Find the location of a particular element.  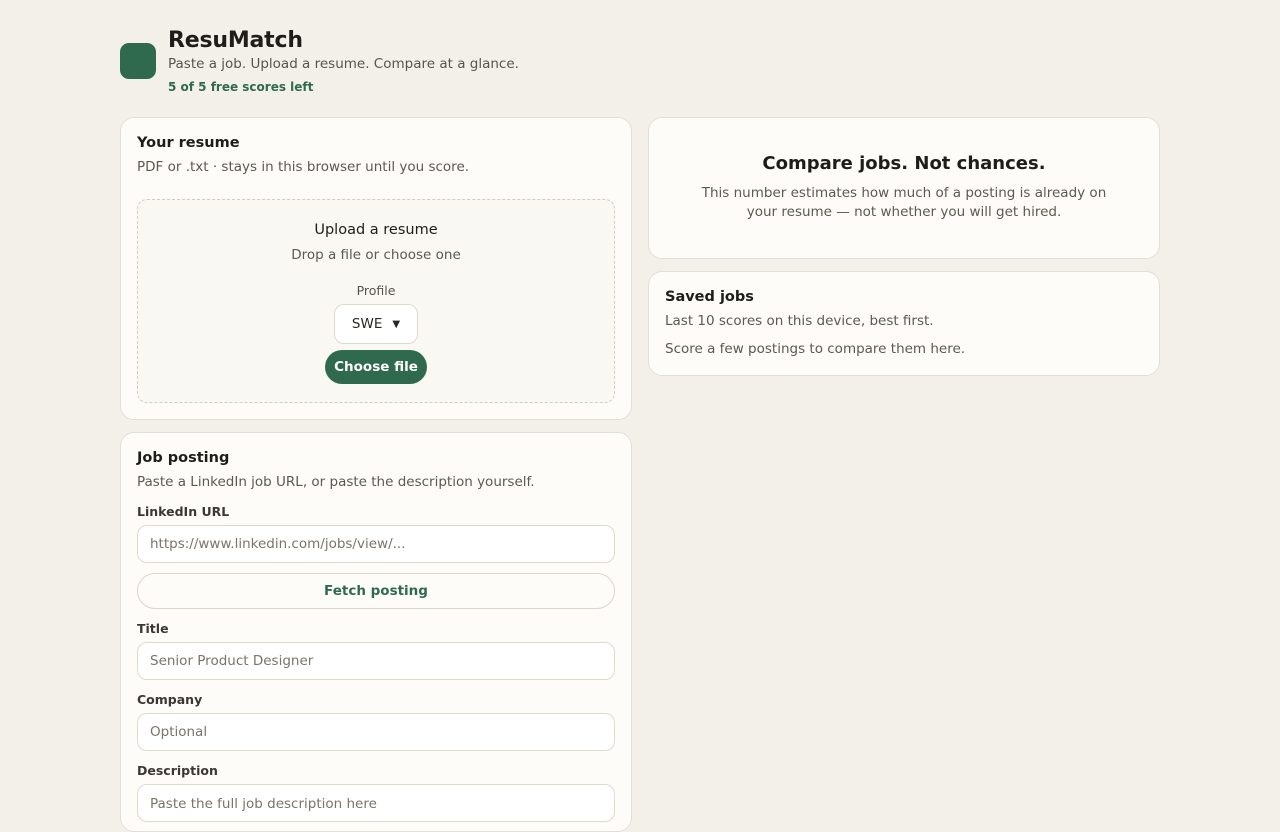

job-title-placeholder: Senior Product Designer is located at coordinates (232, 661).